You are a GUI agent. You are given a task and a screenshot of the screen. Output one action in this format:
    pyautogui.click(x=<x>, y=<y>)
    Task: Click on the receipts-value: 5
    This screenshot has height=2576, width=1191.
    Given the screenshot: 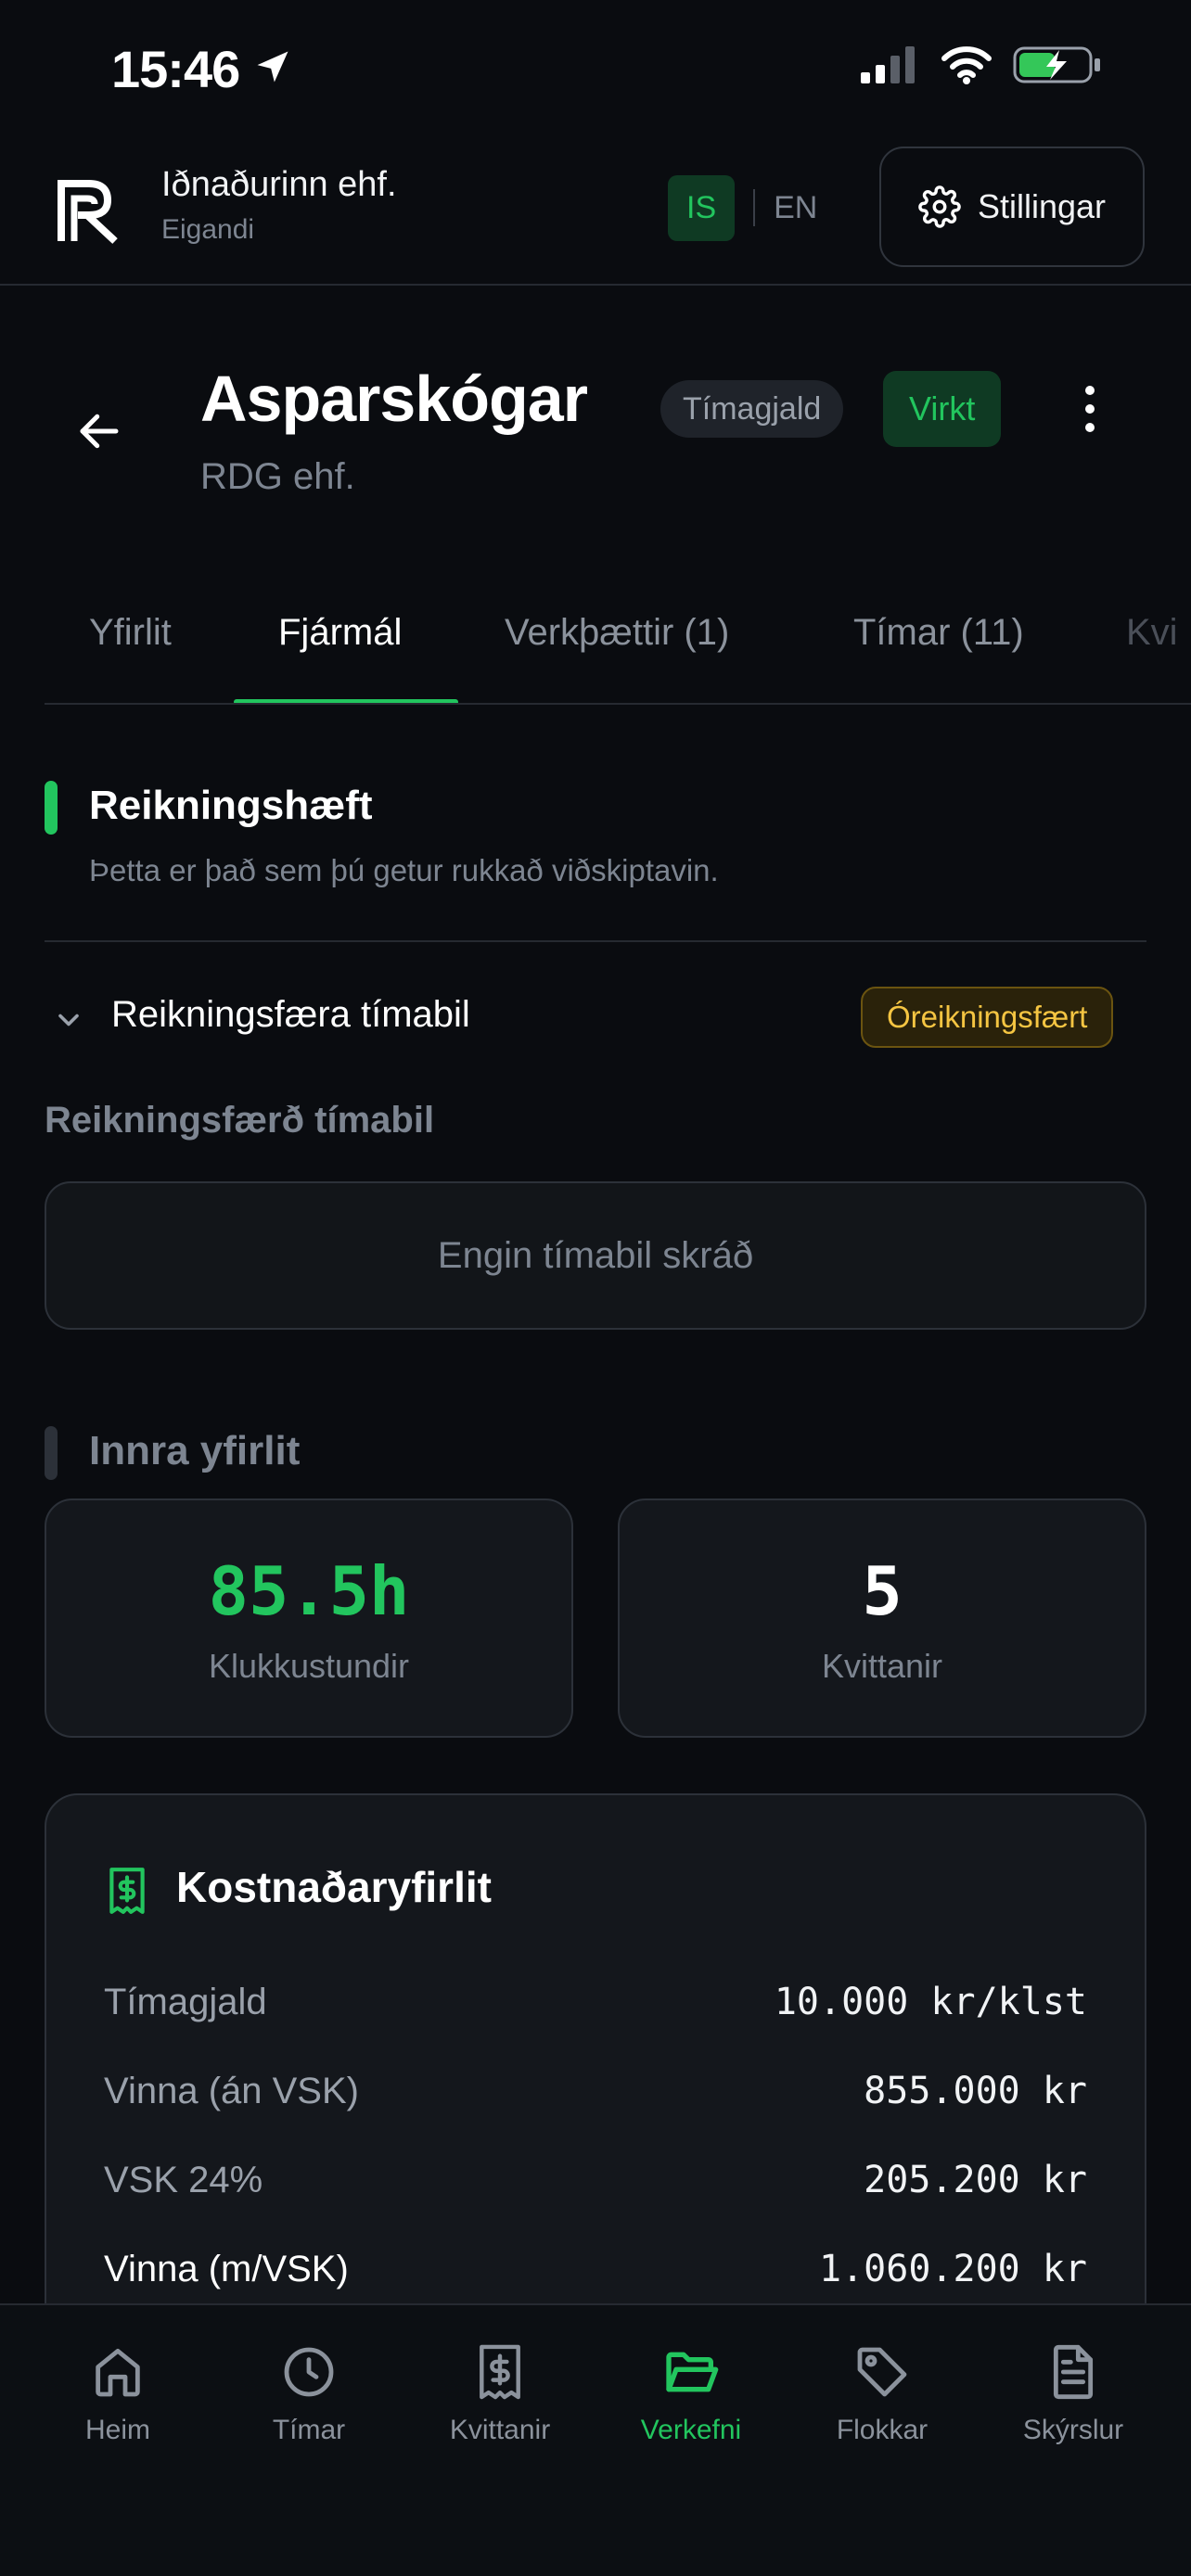 What is the action you would take?
    pyautogui.click(x=882, y=1591)
    